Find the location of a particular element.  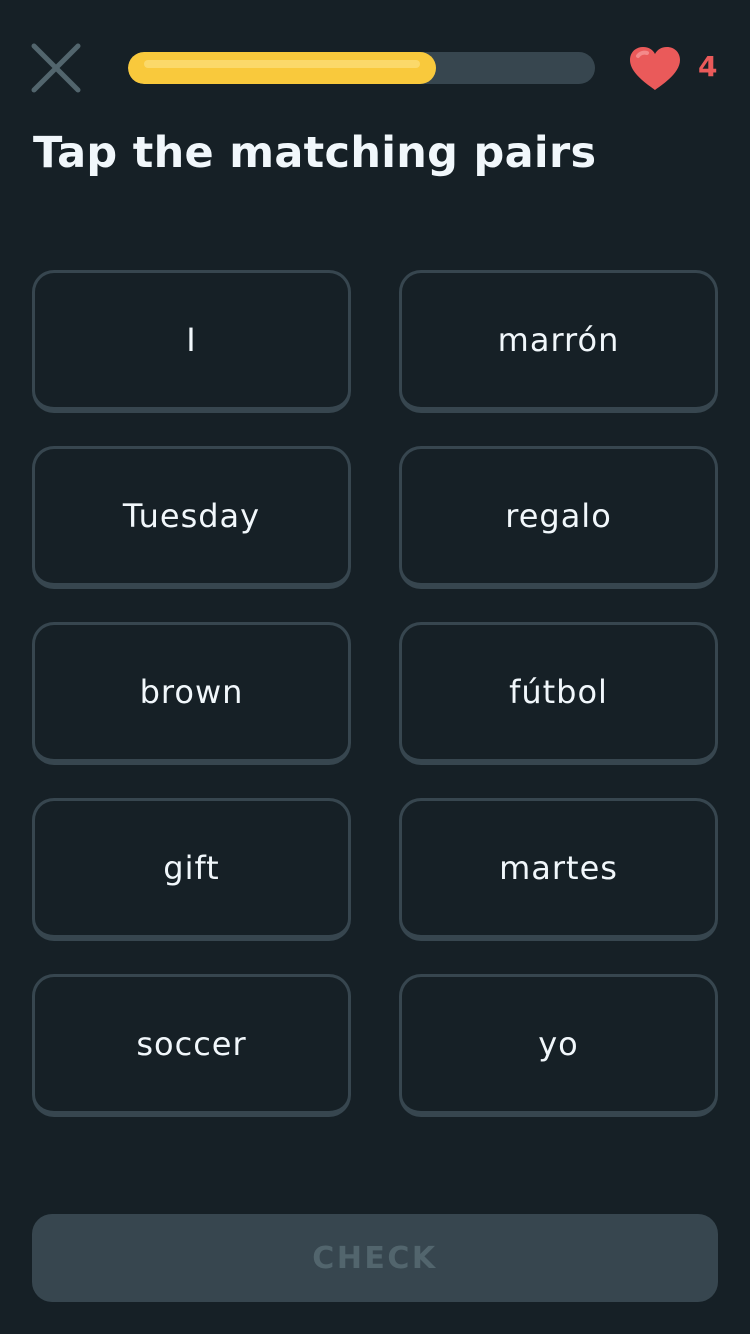

tile-label: I is located at coordinates (191, 340).